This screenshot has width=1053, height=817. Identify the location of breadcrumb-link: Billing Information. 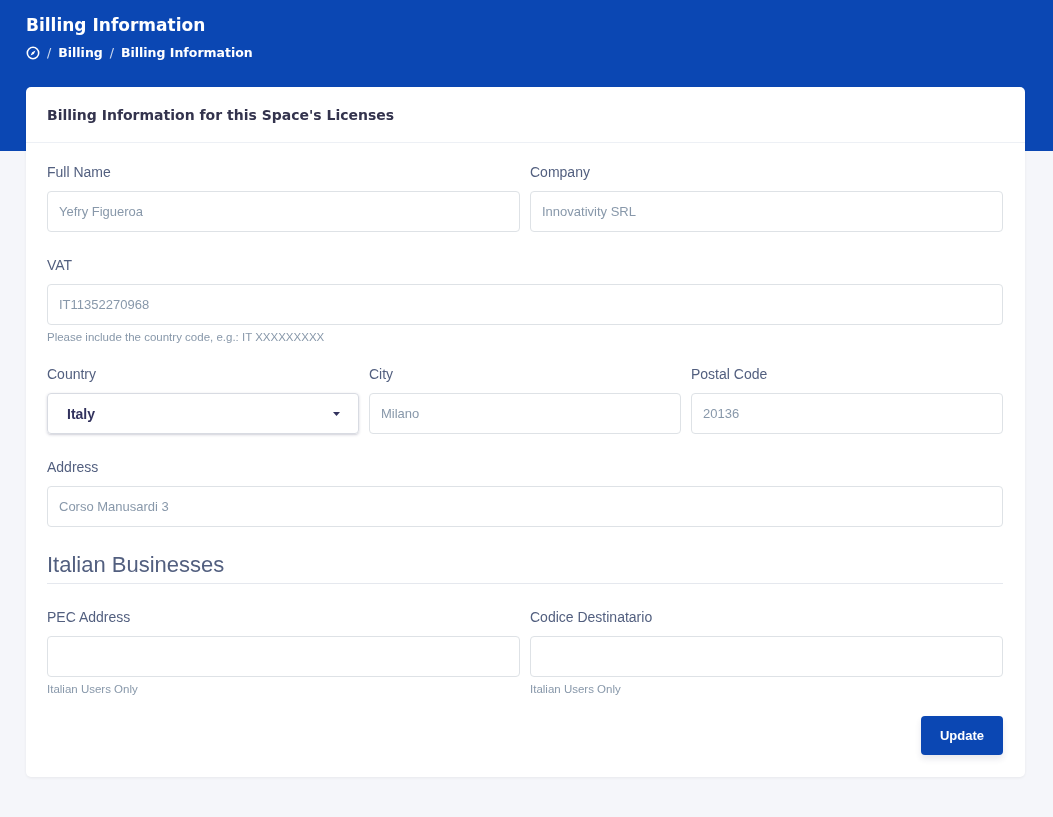
(186, 52).